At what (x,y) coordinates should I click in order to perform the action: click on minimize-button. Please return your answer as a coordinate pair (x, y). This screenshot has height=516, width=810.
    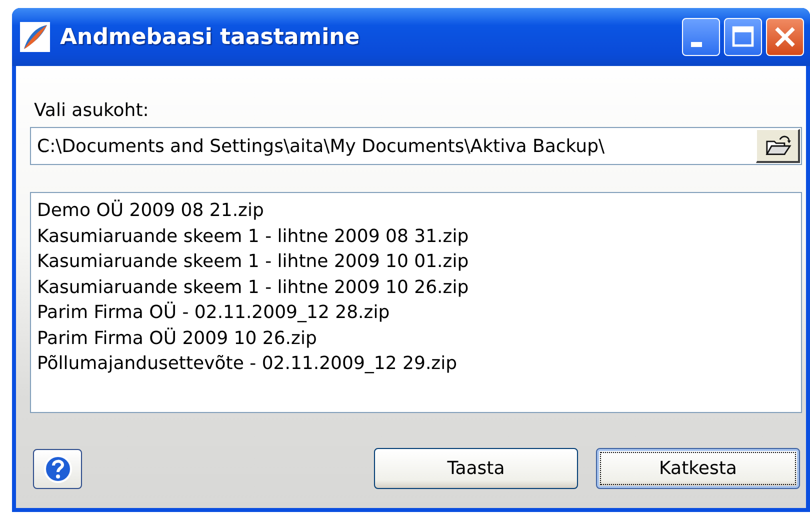
    Looking at the image, I should click on (701, 37).